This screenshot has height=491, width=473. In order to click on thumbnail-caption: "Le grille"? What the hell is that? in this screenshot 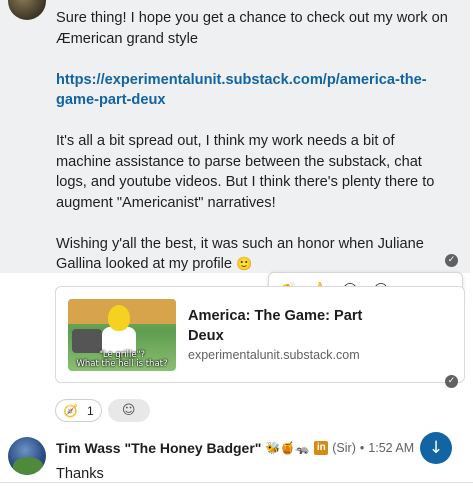, I will do `click(122, 360)`.